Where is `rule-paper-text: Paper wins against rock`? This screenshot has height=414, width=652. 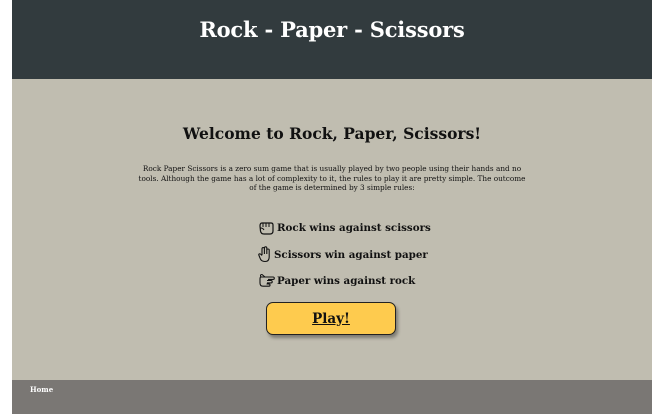
rule-paper-text: Paper wins against rock is located at coordinates (346, 281).